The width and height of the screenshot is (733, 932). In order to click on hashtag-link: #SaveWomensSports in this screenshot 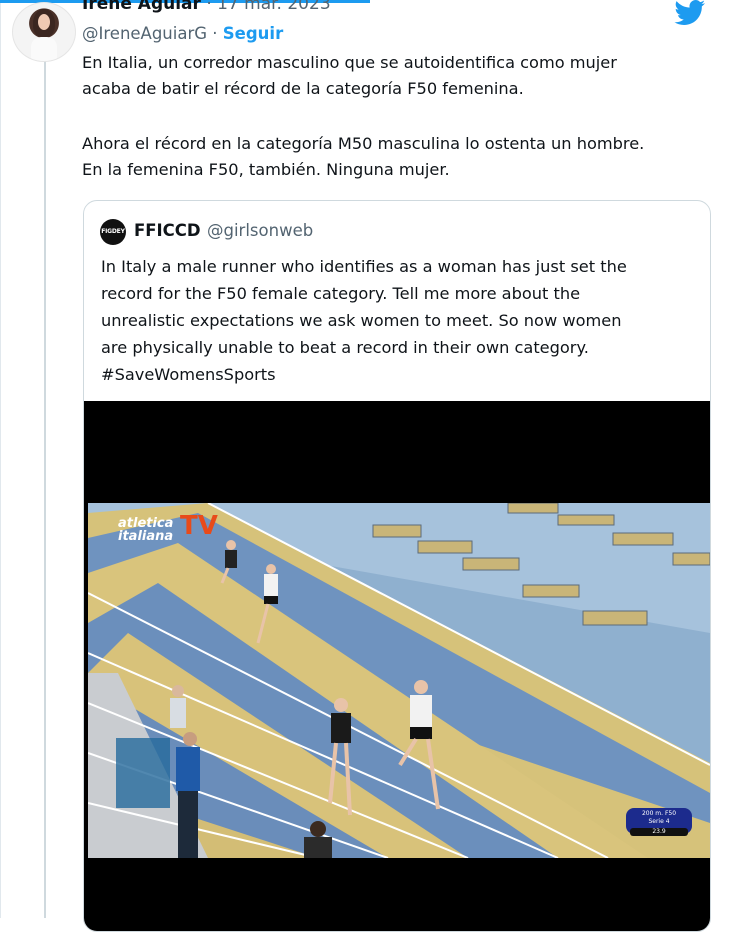, I will do `click(188, 374)`.